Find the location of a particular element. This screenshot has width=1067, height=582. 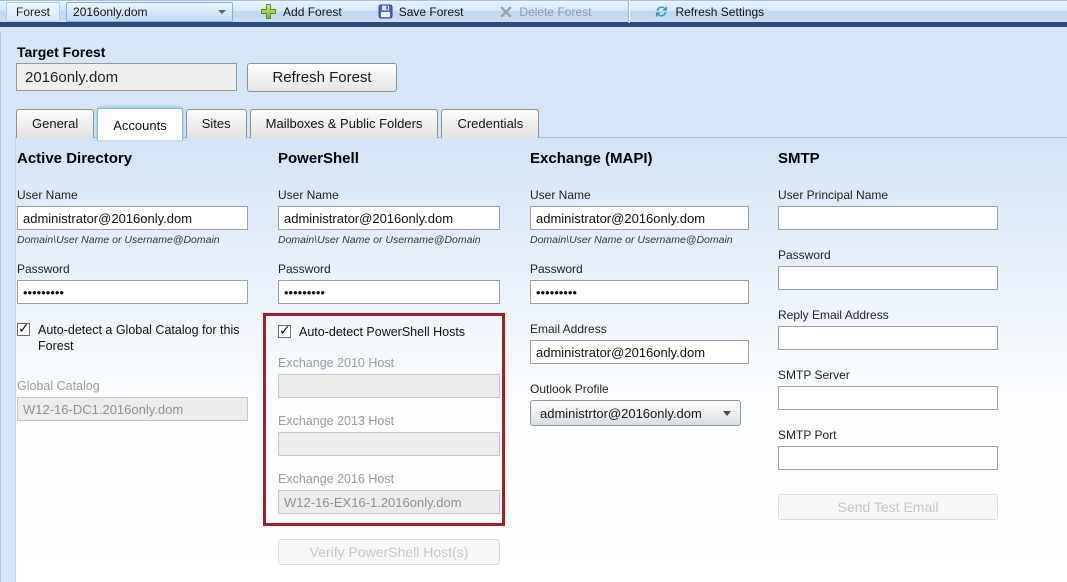

ad-username-hint: Domain\User Name or Username@Domain is located at coordinates (118, 240).